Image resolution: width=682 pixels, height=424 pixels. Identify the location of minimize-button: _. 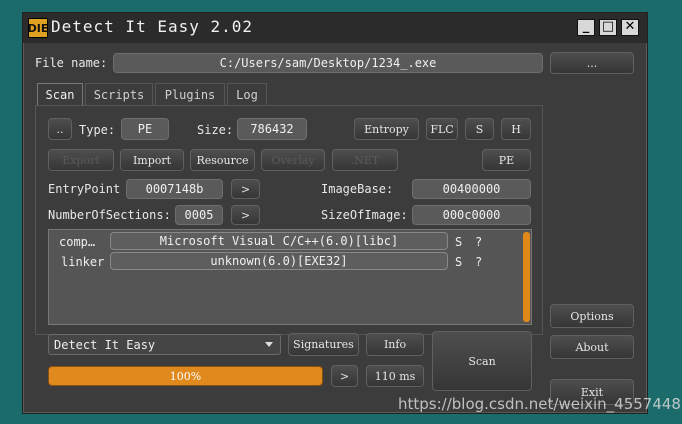
(586, 27).